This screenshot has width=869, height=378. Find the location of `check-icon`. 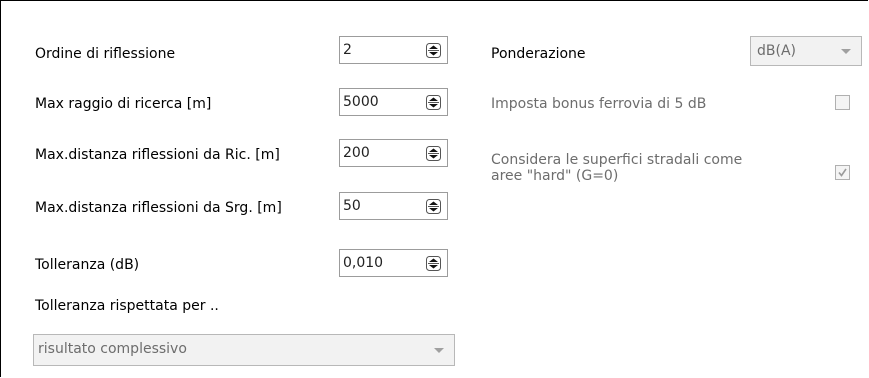

check-icon is located at coordinates (842, 172).